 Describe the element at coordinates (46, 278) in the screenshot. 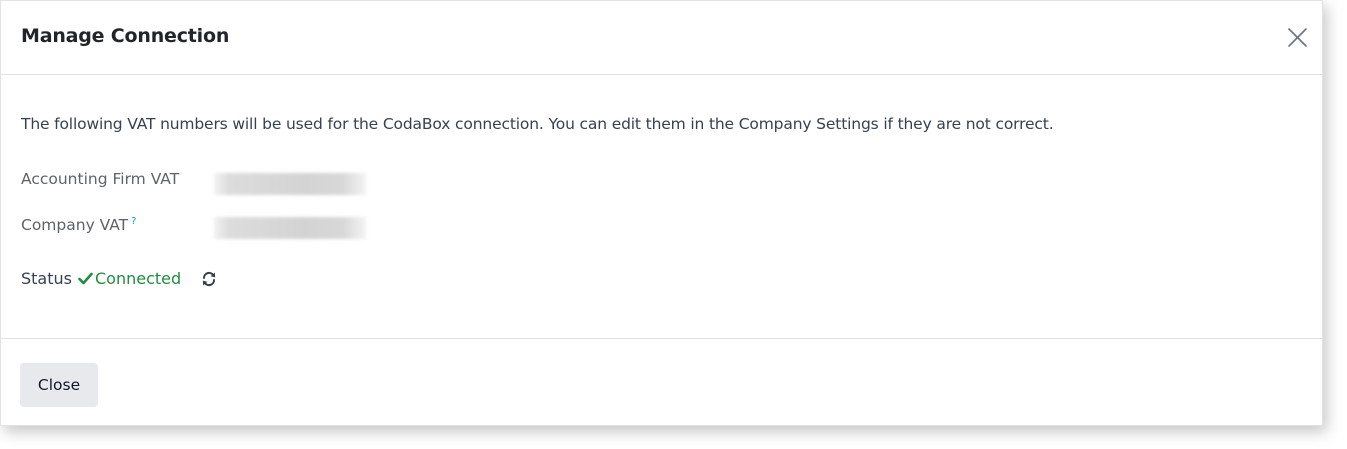

I see `status-label: Status` at that location.